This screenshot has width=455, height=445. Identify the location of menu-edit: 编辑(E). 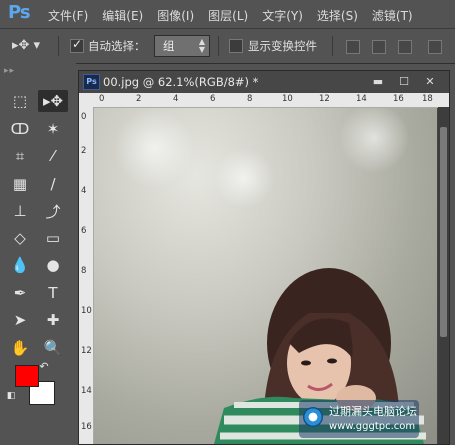
(122, 15).